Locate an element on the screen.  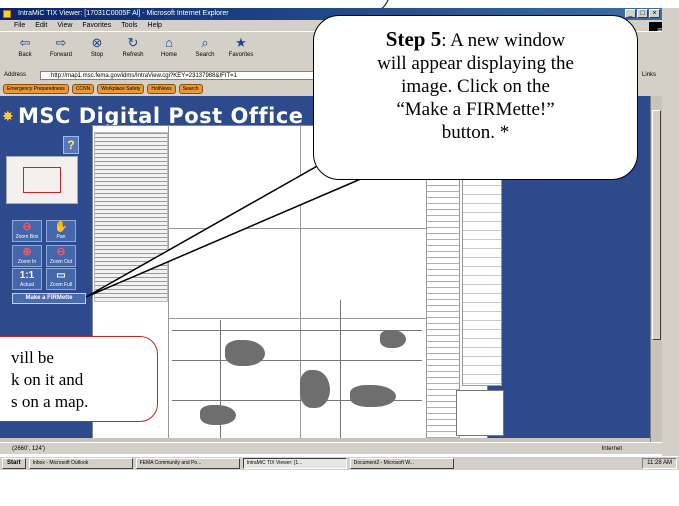
step-line-1: : A new window is located at coordinates (503, 40).